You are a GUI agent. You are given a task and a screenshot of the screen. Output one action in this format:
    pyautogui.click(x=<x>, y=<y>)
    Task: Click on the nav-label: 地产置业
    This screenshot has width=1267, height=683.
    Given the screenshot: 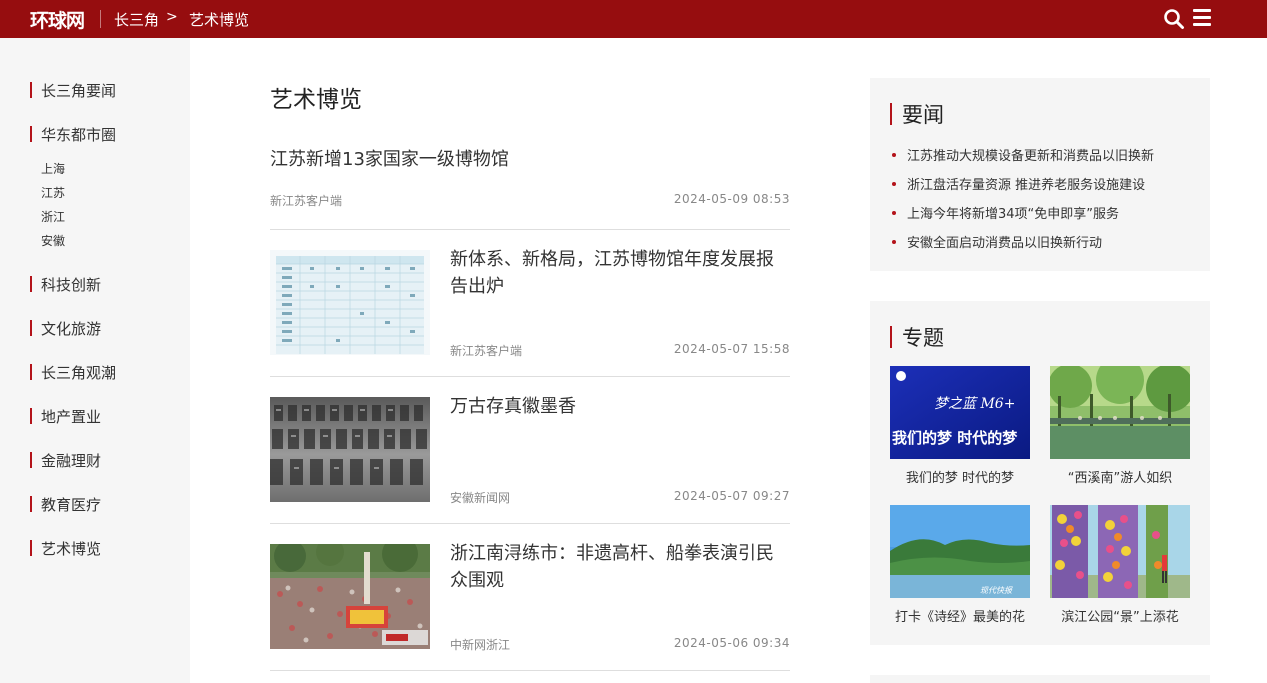 What is the action you would take?
    pyautogui.click(x=71, y=416)
    